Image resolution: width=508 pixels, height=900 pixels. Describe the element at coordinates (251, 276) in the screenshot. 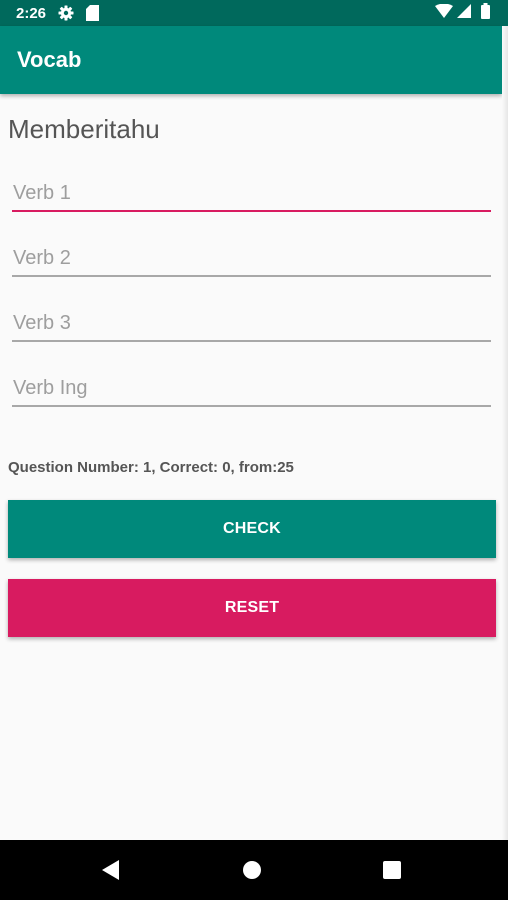

I see `verb2-underline` at that location.